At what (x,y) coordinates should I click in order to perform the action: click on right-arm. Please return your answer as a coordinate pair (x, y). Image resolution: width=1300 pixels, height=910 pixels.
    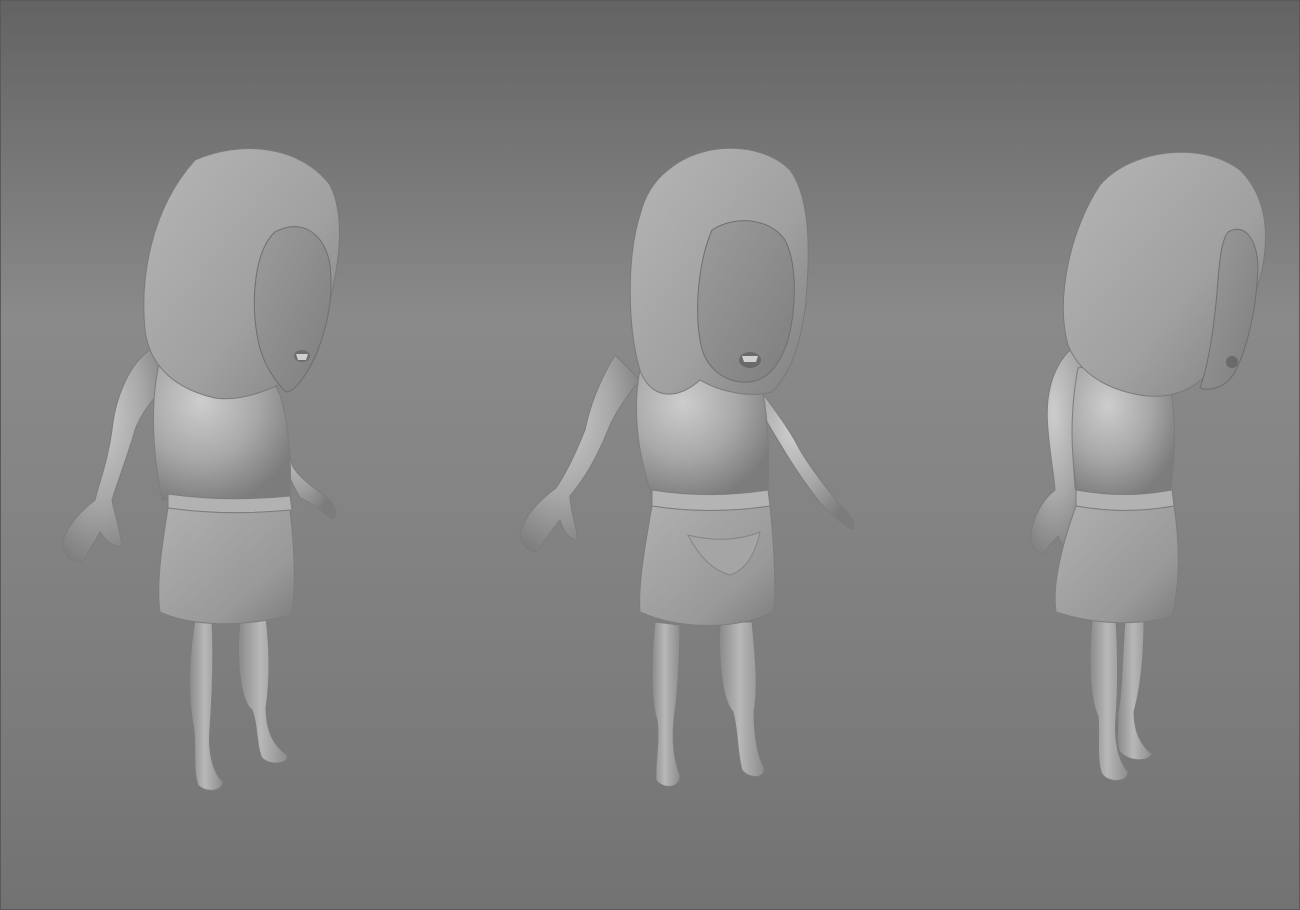
    Looking at the image, I should click on (806, 459).